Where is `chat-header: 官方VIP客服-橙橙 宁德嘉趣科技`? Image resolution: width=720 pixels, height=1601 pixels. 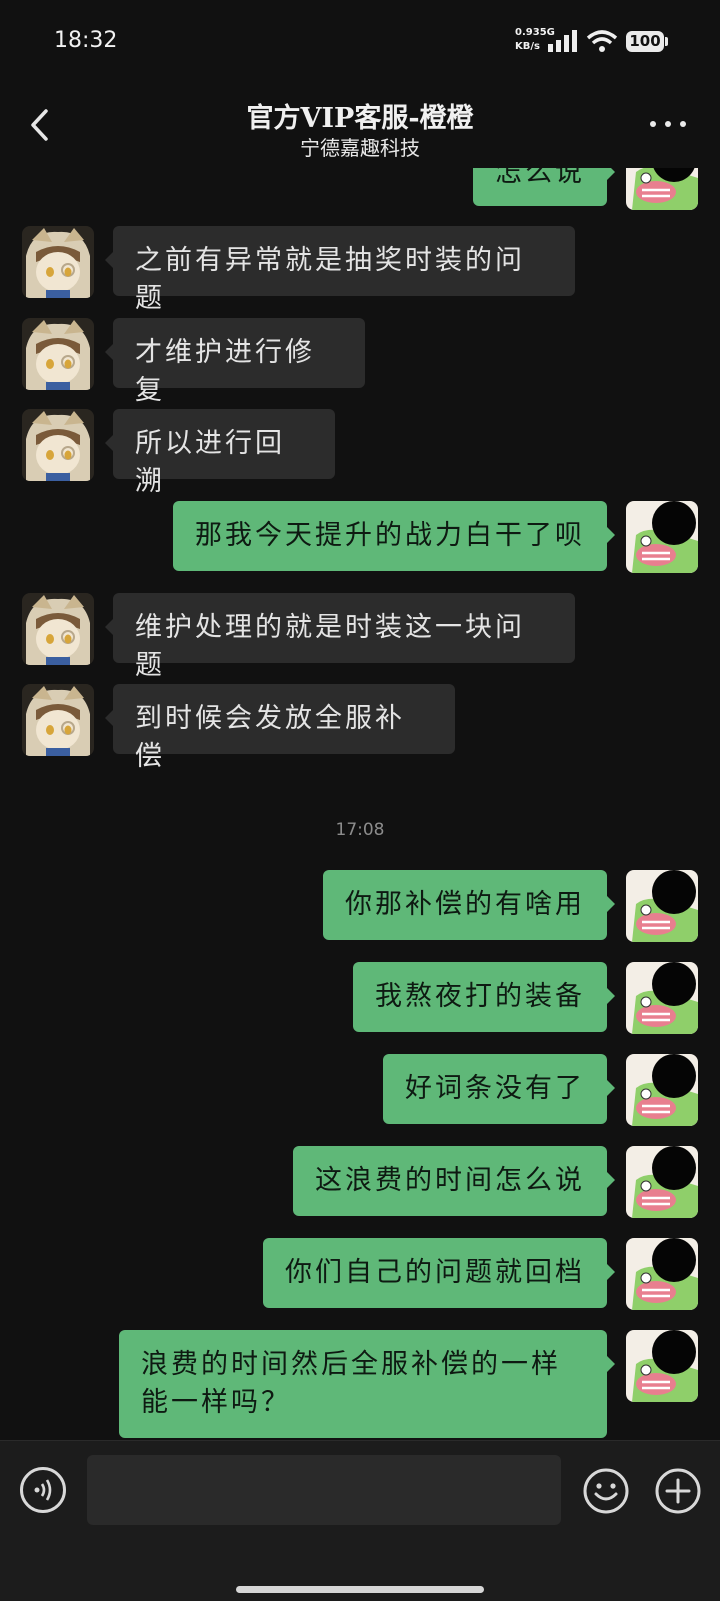
chat-header: 官方VIP客服-橙橙 宁德嘉趣科技 is located at coordinates (360, 124).